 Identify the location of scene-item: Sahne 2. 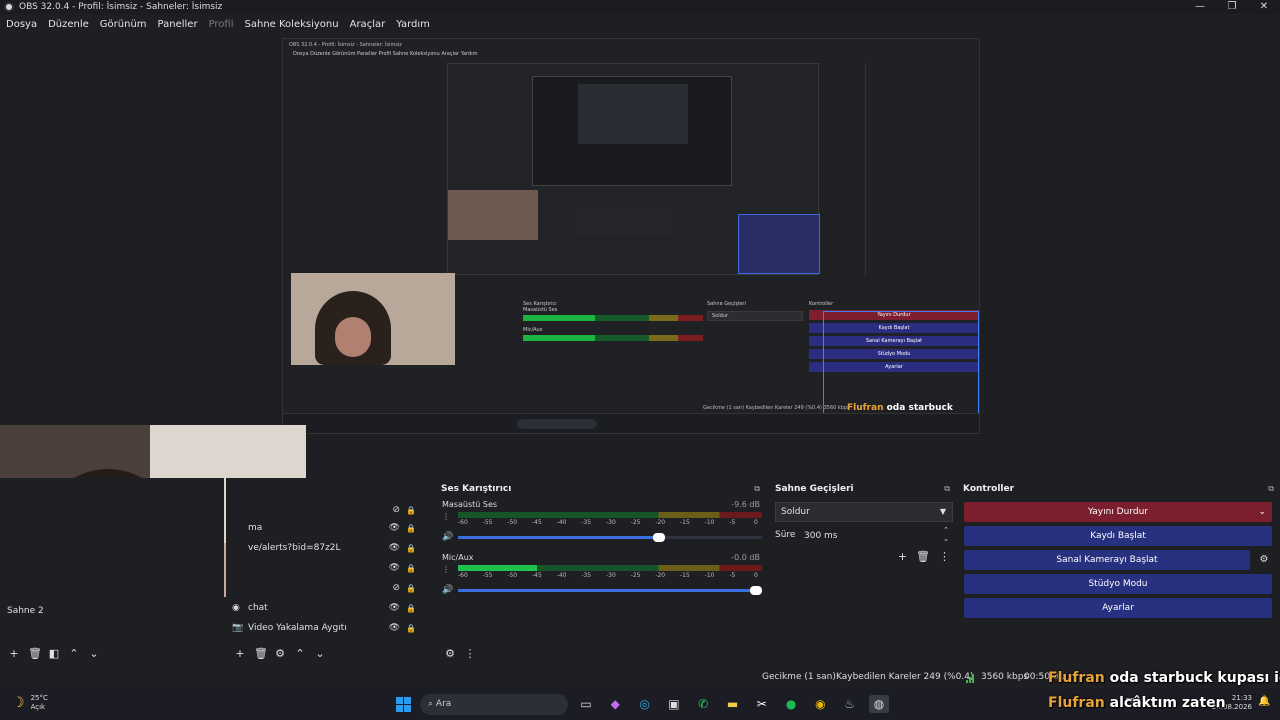
(112, 611).